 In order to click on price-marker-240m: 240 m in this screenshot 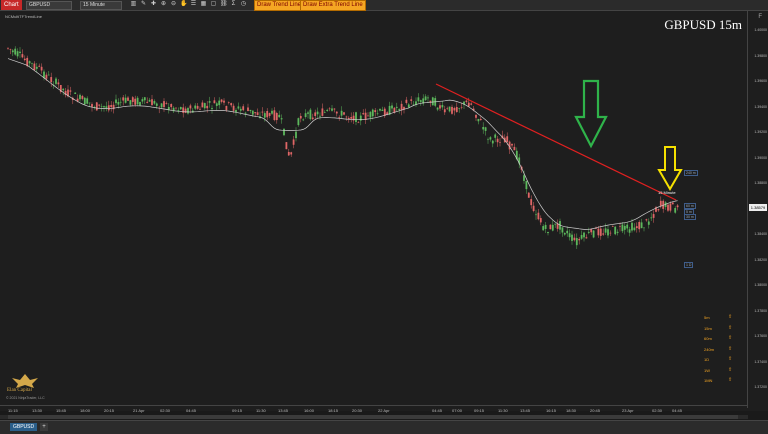, I will do `click(691, 173)`.